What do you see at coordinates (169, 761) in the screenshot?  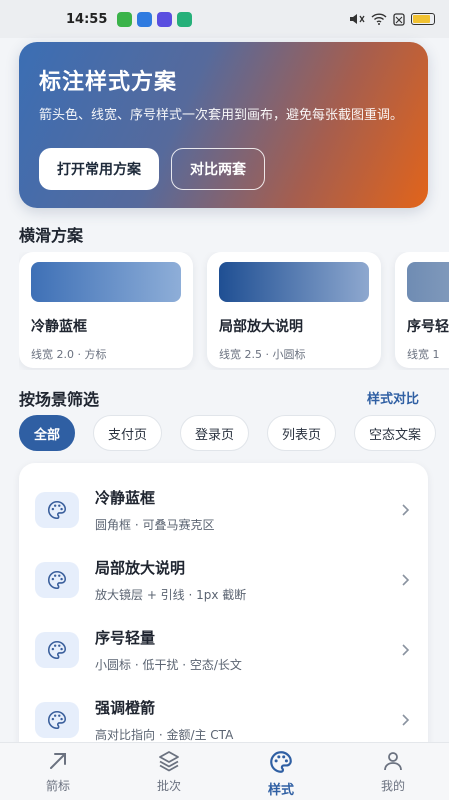 I see `layers-icon` at bounding box center [169, 761].